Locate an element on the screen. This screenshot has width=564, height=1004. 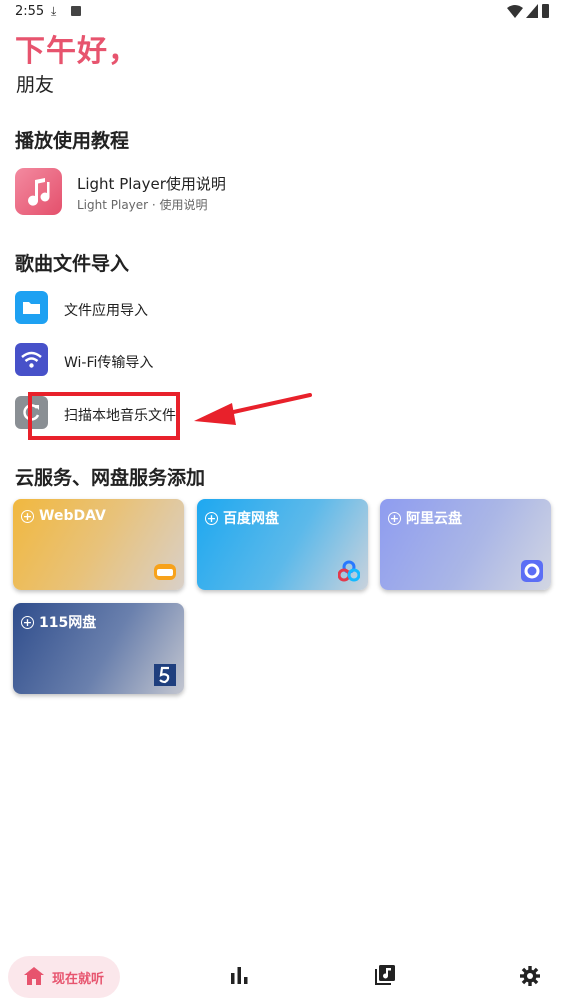
import-files-app: 文件应用导入 is located at coordinates (282, 309).